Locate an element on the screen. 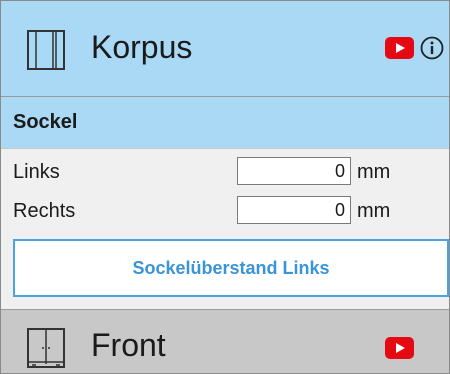 The width and height of the screenshot is (450, 374). links-input is located at coordinates (294, 171).